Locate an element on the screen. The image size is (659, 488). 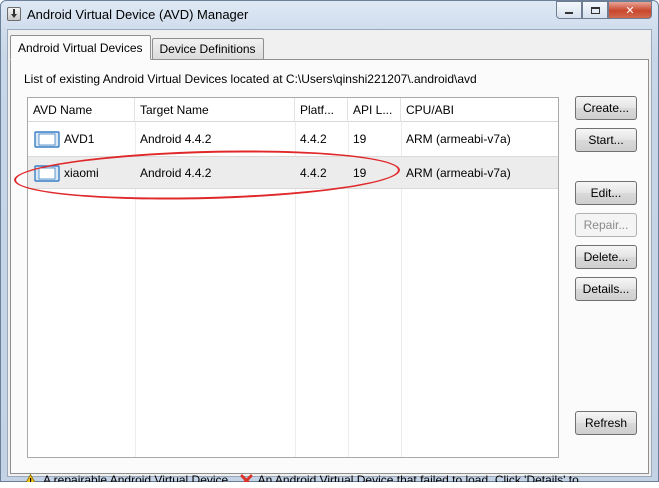
refresh-button: Refresh is located at coordinates (606, 423).